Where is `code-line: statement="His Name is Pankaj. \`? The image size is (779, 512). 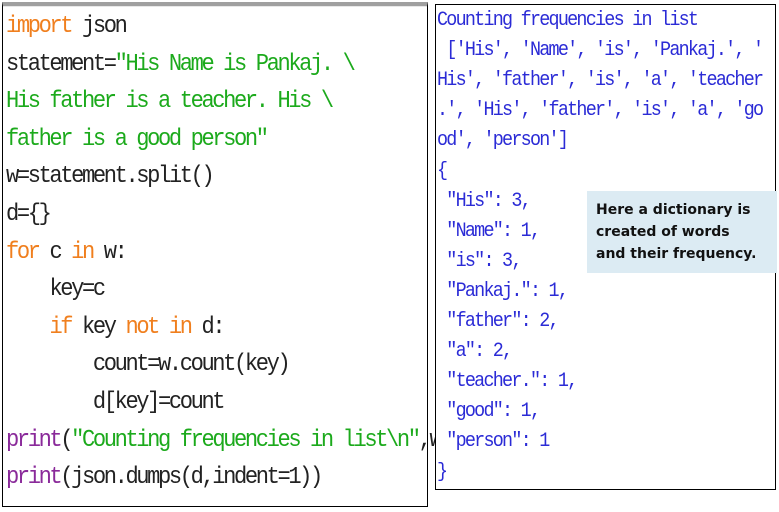
code-line: statement="His Name is Pankaj. \ is located at coordinates (181, 65).